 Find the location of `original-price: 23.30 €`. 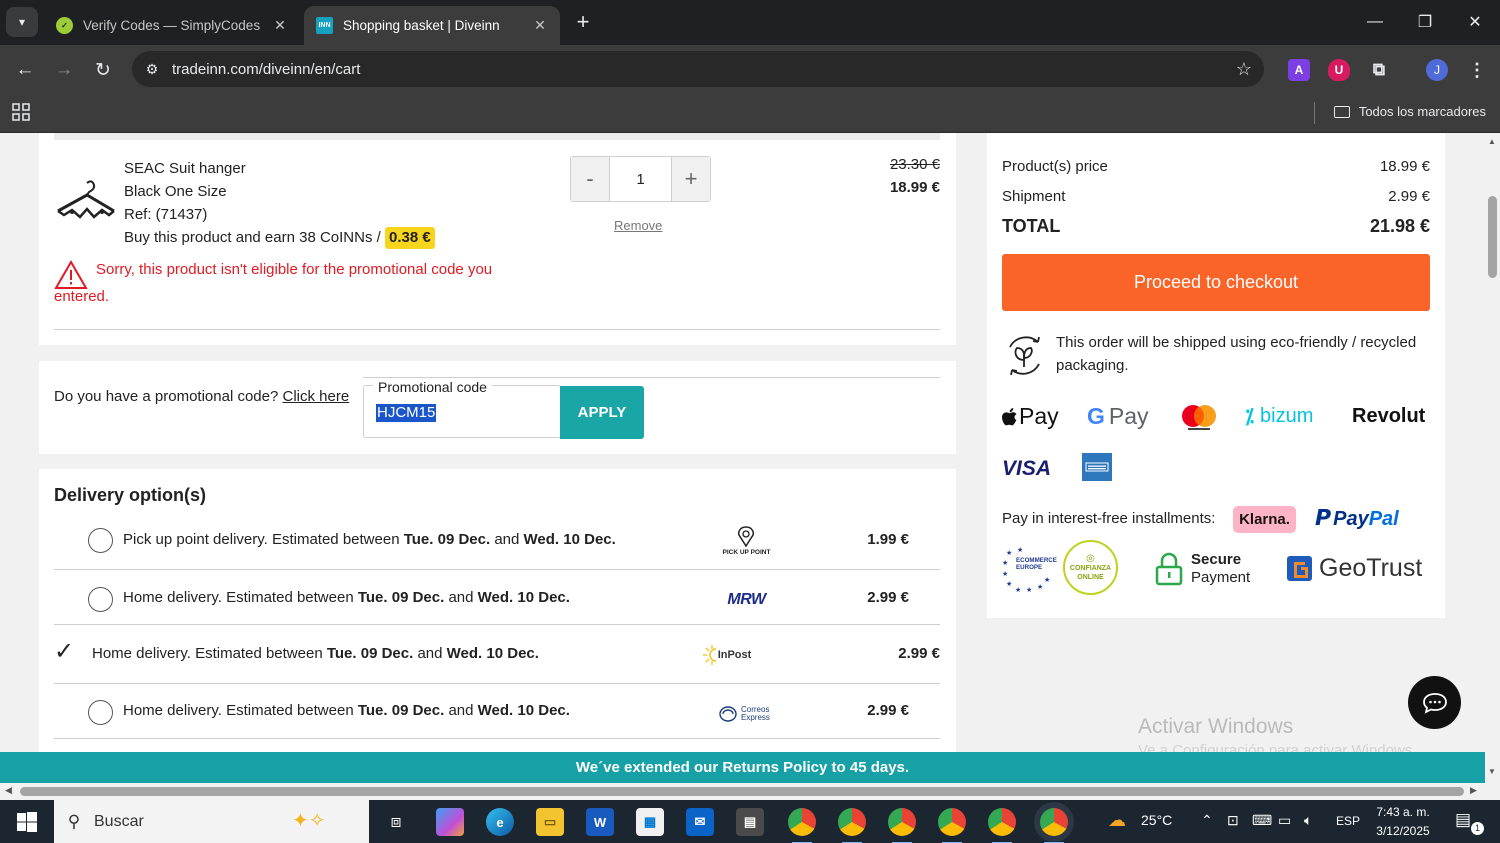

original-price: 23.30 € is located at coordinates (914, 164).